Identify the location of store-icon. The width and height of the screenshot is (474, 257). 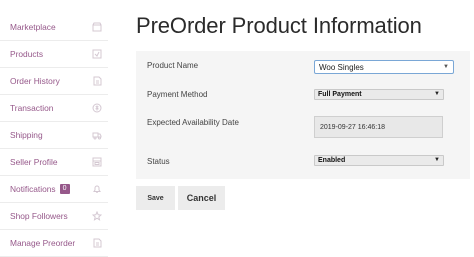
(97, 27).